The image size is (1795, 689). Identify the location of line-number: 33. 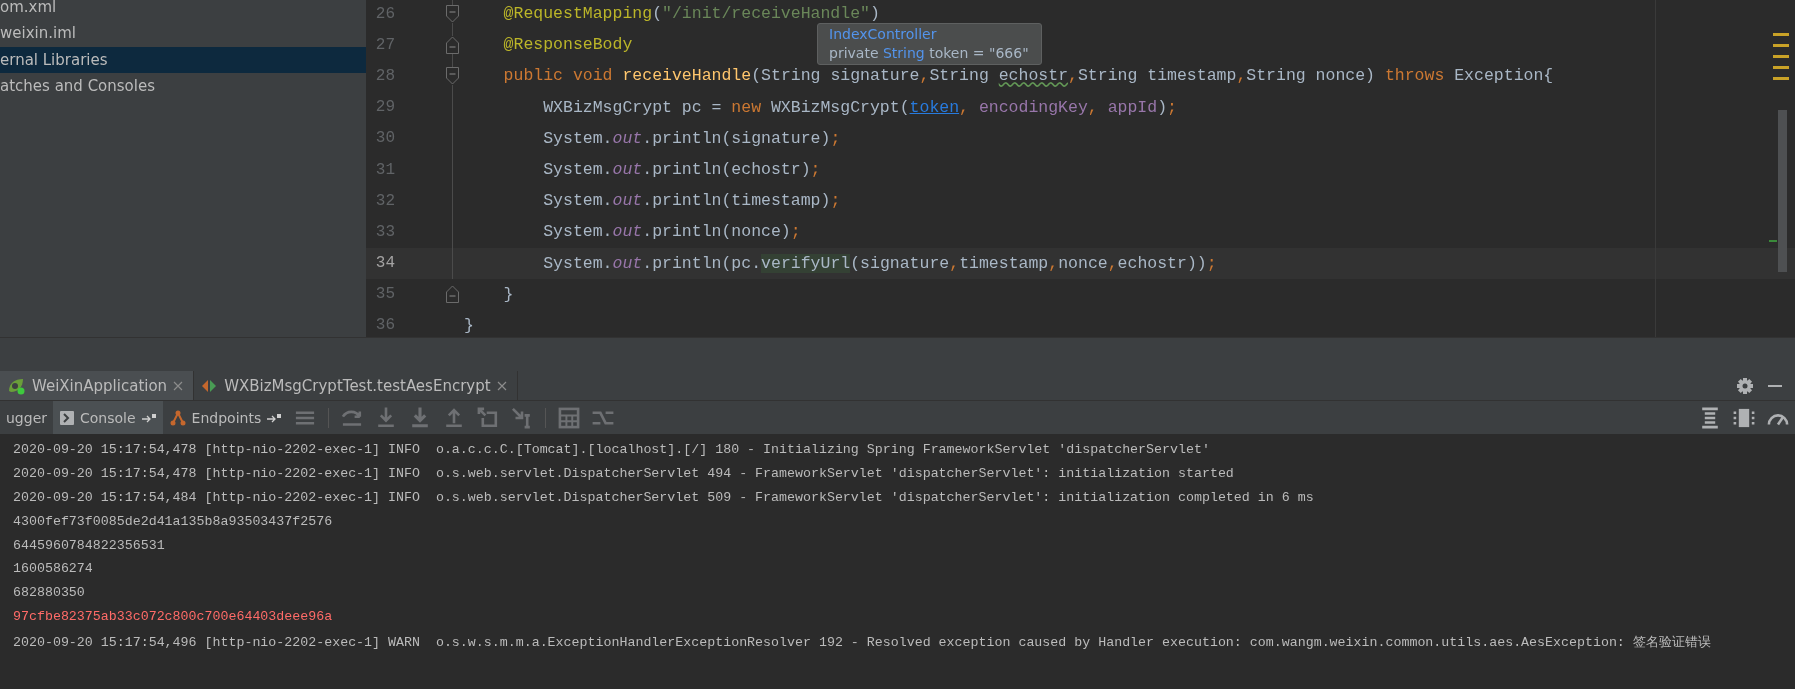
(385, 231).